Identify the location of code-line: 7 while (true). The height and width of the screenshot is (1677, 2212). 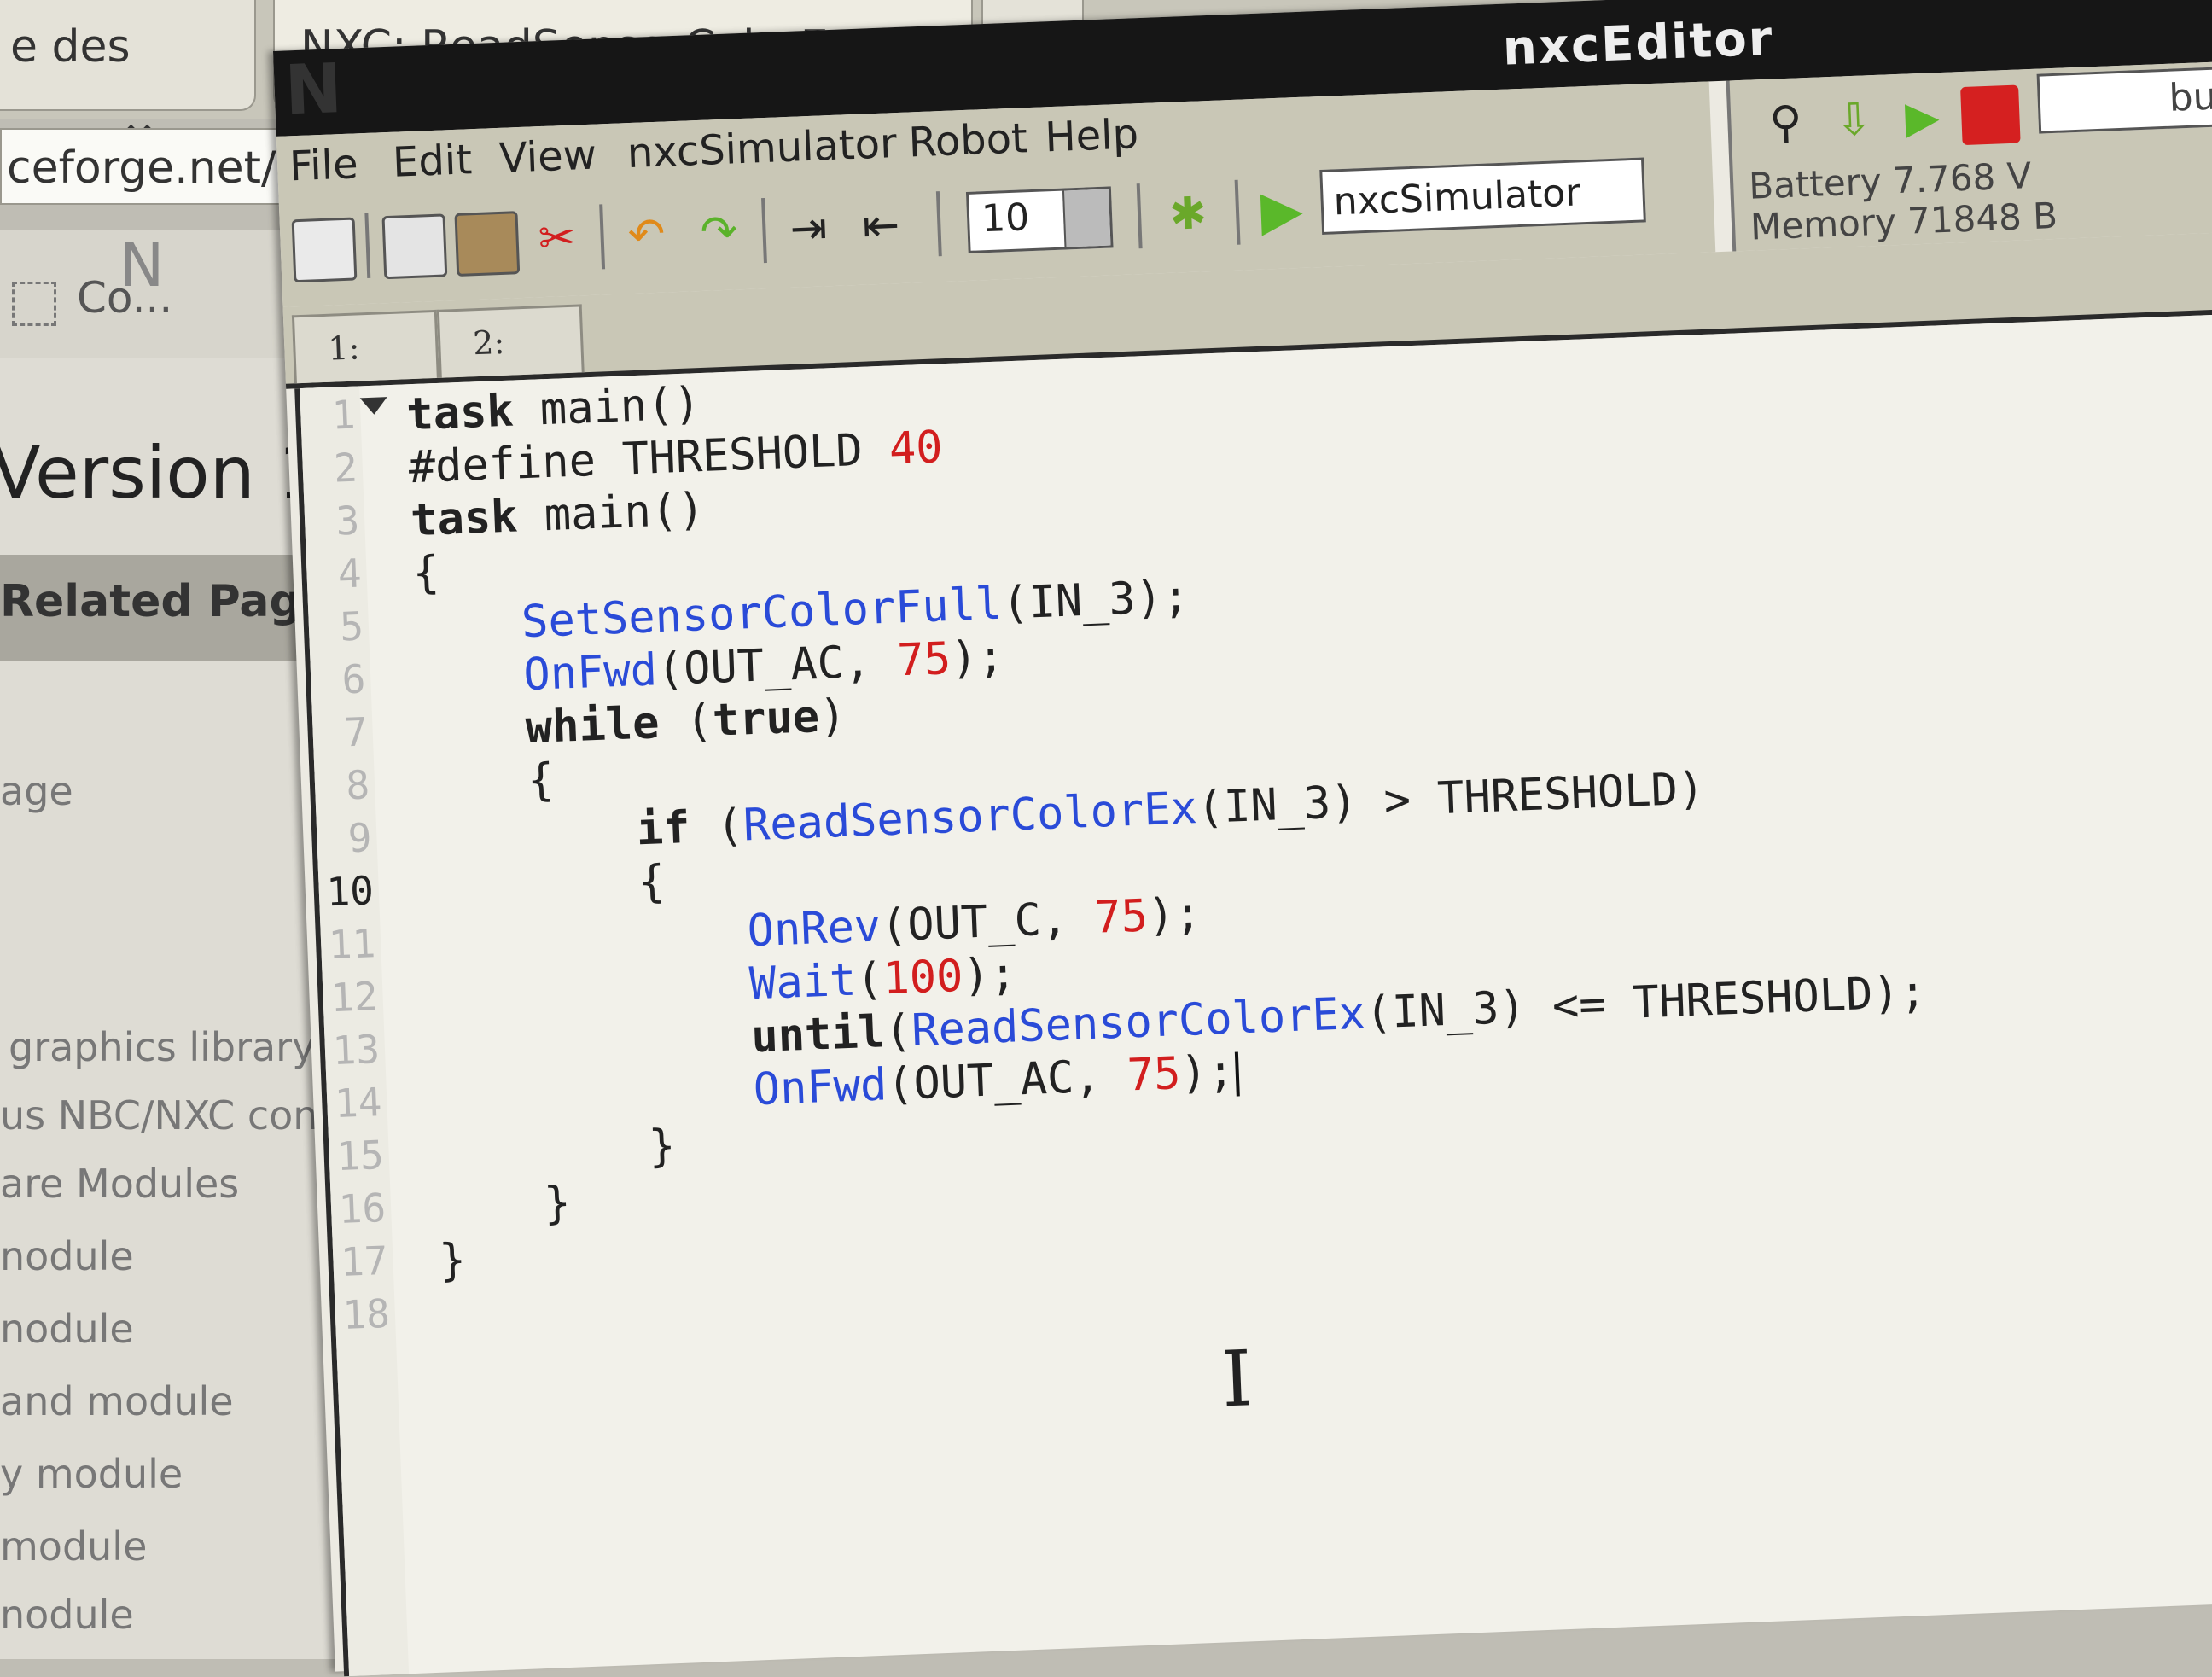
(579, 727).